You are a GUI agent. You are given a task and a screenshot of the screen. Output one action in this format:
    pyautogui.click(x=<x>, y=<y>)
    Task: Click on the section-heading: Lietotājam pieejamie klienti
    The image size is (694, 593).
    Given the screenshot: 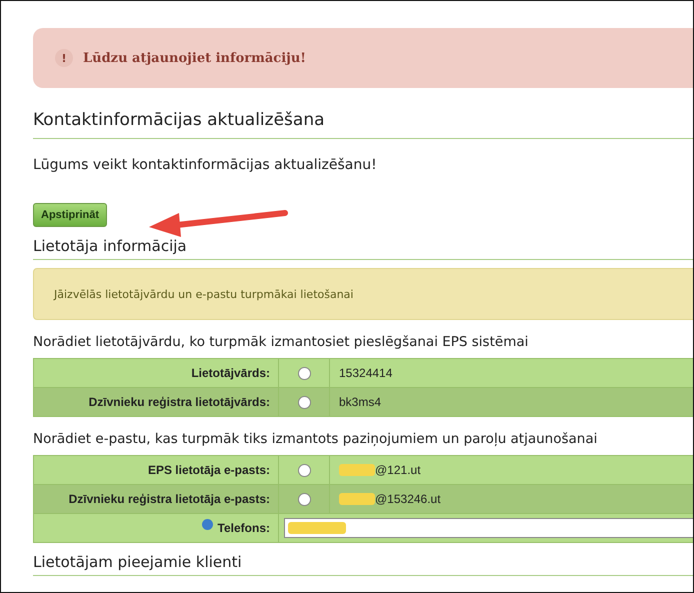 What is the action you would take?
    pyautogui.click(x=363, y=564)
    